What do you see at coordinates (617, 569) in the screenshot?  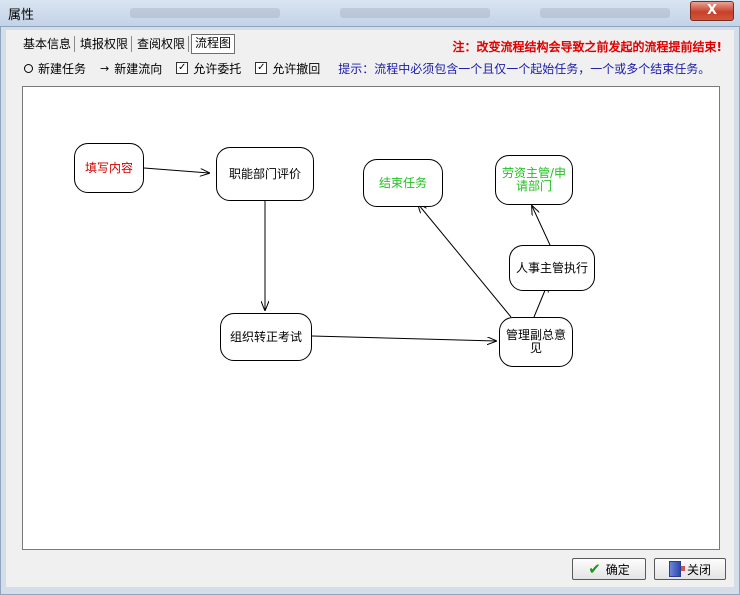 I see `ok-label: 确定` at bounding box center [617, 569].